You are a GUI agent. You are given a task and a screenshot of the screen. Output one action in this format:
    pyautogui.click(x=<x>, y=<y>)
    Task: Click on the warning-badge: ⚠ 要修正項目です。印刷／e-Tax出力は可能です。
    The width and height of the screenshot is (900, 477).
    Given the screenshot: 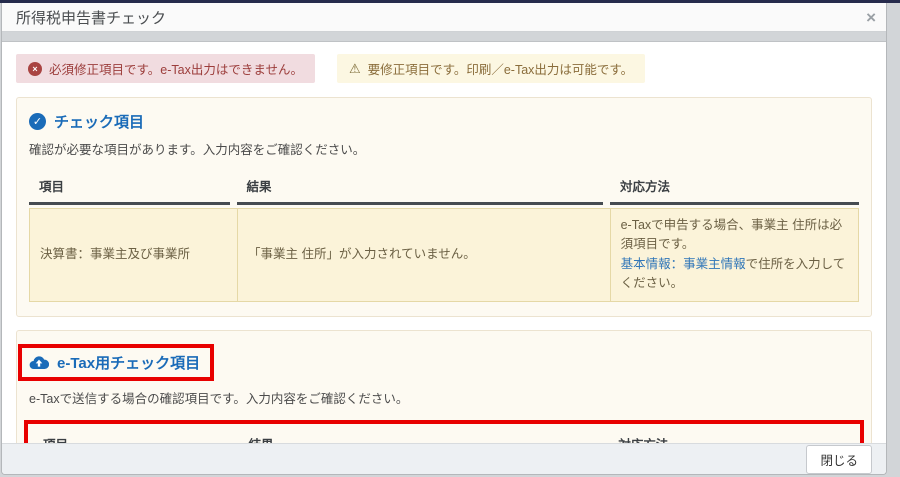 What is the action you would take?
    pyautogui.click(x=491, y=68)
    